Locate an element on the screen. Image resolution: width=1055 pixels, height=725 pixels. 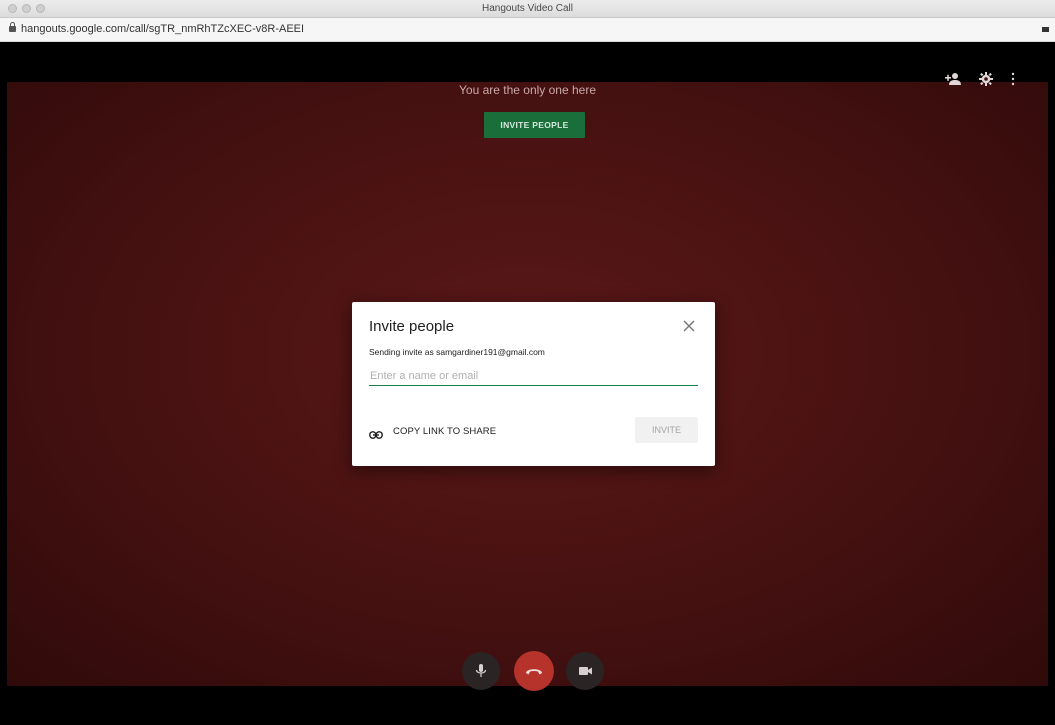
call-top-toolbar is located at coordinates (985, 80).